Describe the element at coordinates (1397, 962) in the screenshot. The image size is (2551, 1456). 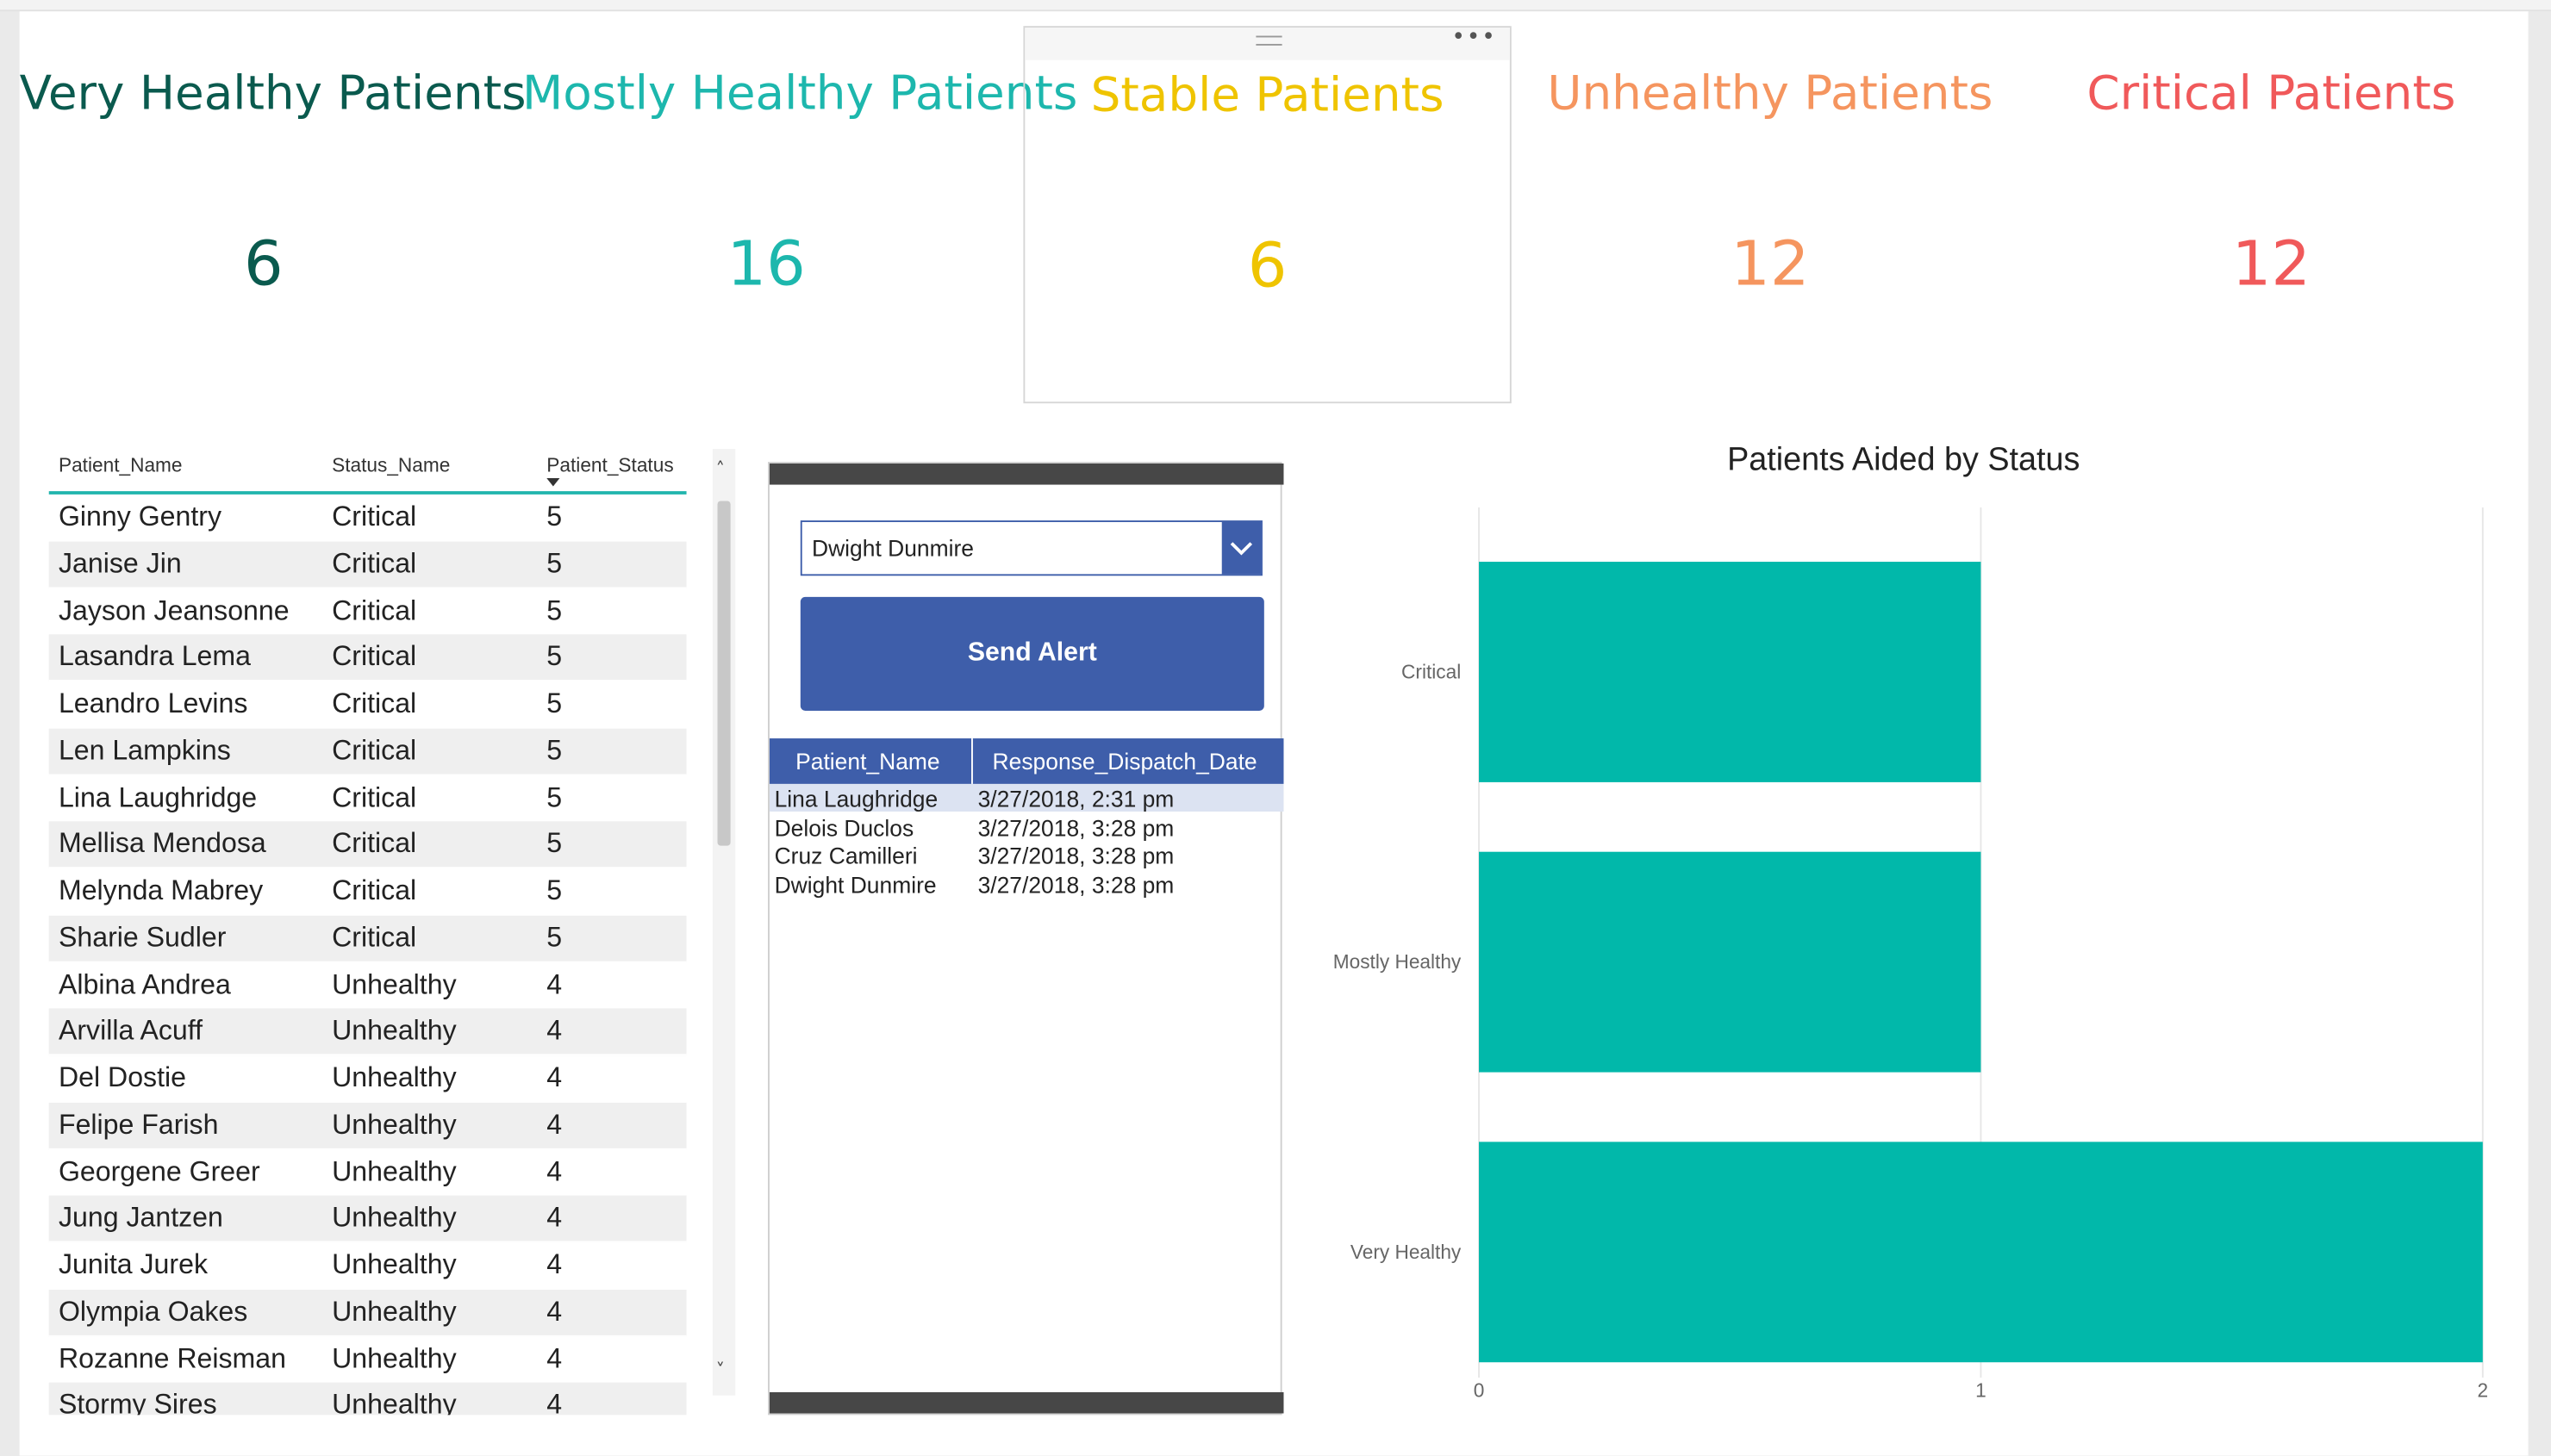
I see `y-category-label: Mostly Healthy` at that location.